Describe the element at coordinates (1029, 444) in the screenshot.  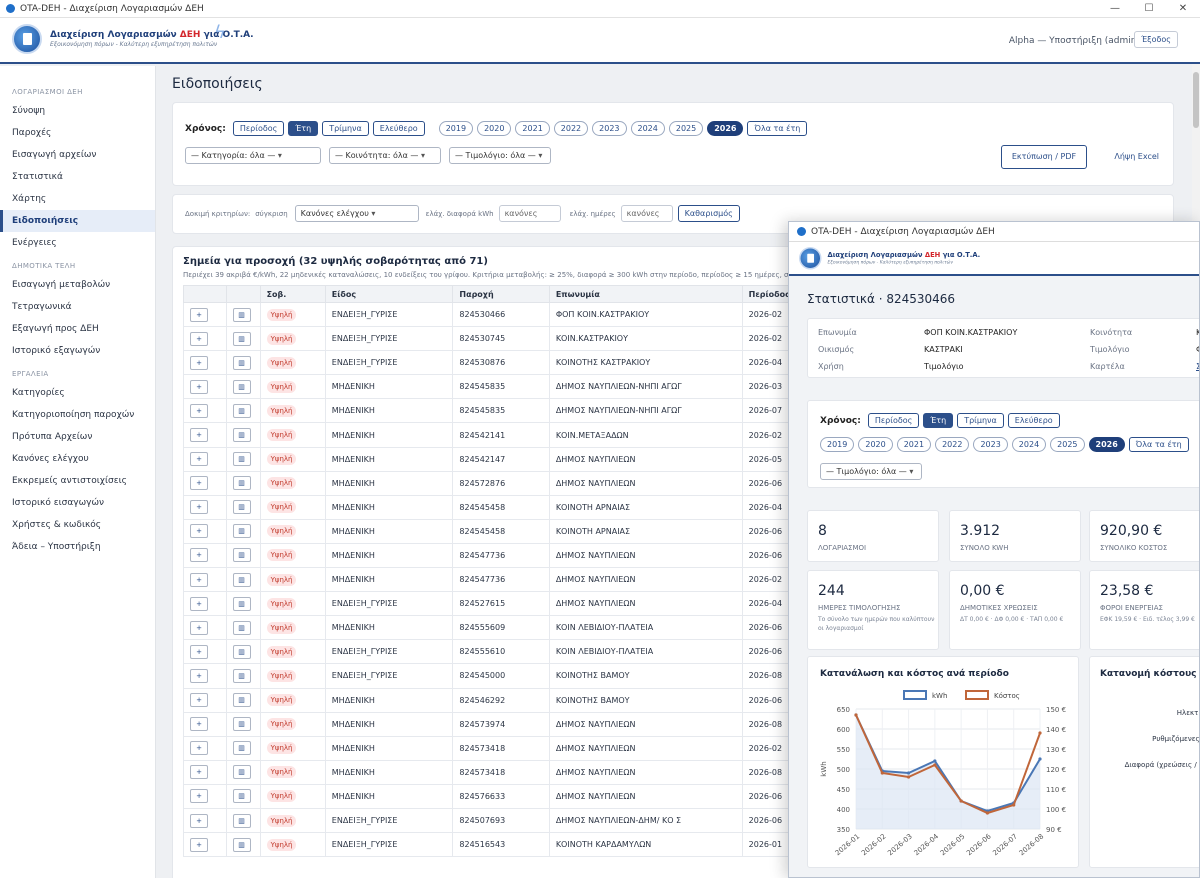
I see `statistics-year-2024: 2024` at that location.